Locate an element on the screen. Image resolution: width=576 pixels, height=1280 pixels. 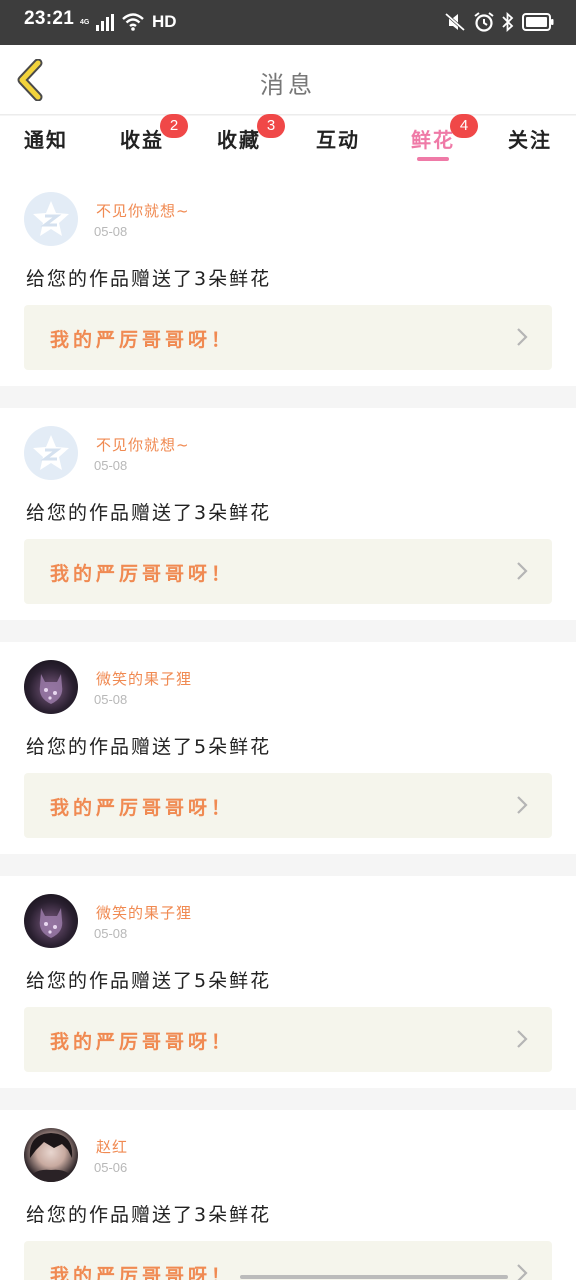
tab-interaction: 互动 is located at coordinates (338, 138).